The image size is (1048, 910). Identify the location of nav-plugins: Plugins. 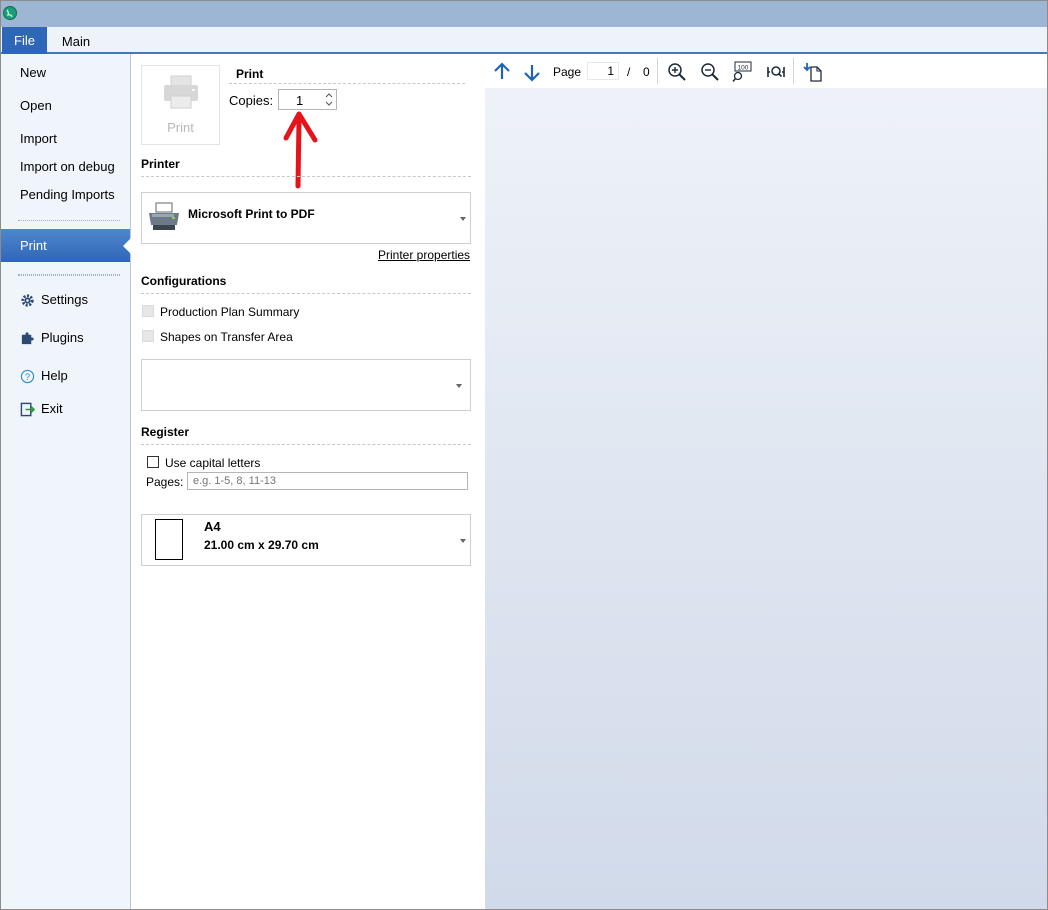
(65, 338).